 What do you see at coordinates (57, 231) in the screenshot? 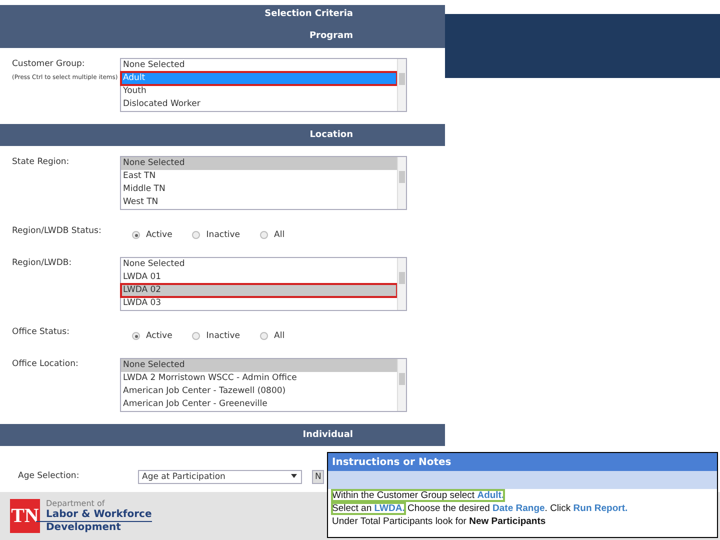
I see `field-label: Region/LWDB Status:` at bounding box center [57, 231].